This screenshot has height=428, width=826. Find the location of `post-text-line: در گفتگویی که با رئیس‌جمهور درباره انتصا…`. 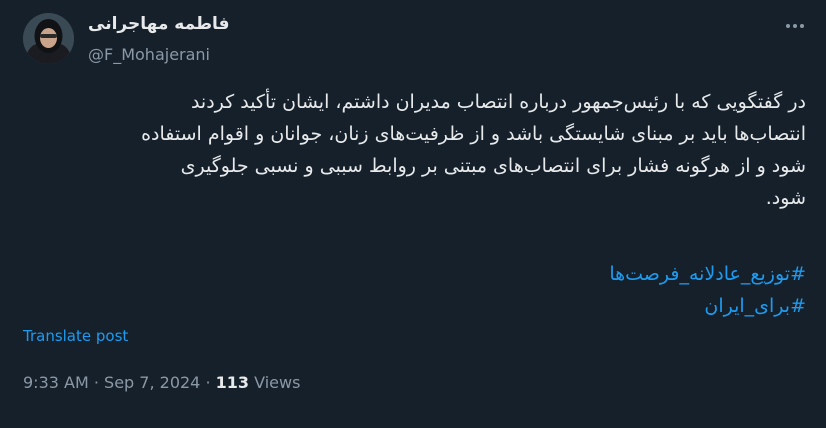

post-text-line: در گفتگویی که با رئیس‌جمهور درباره انتصا… is located at coordinates (498, 102).